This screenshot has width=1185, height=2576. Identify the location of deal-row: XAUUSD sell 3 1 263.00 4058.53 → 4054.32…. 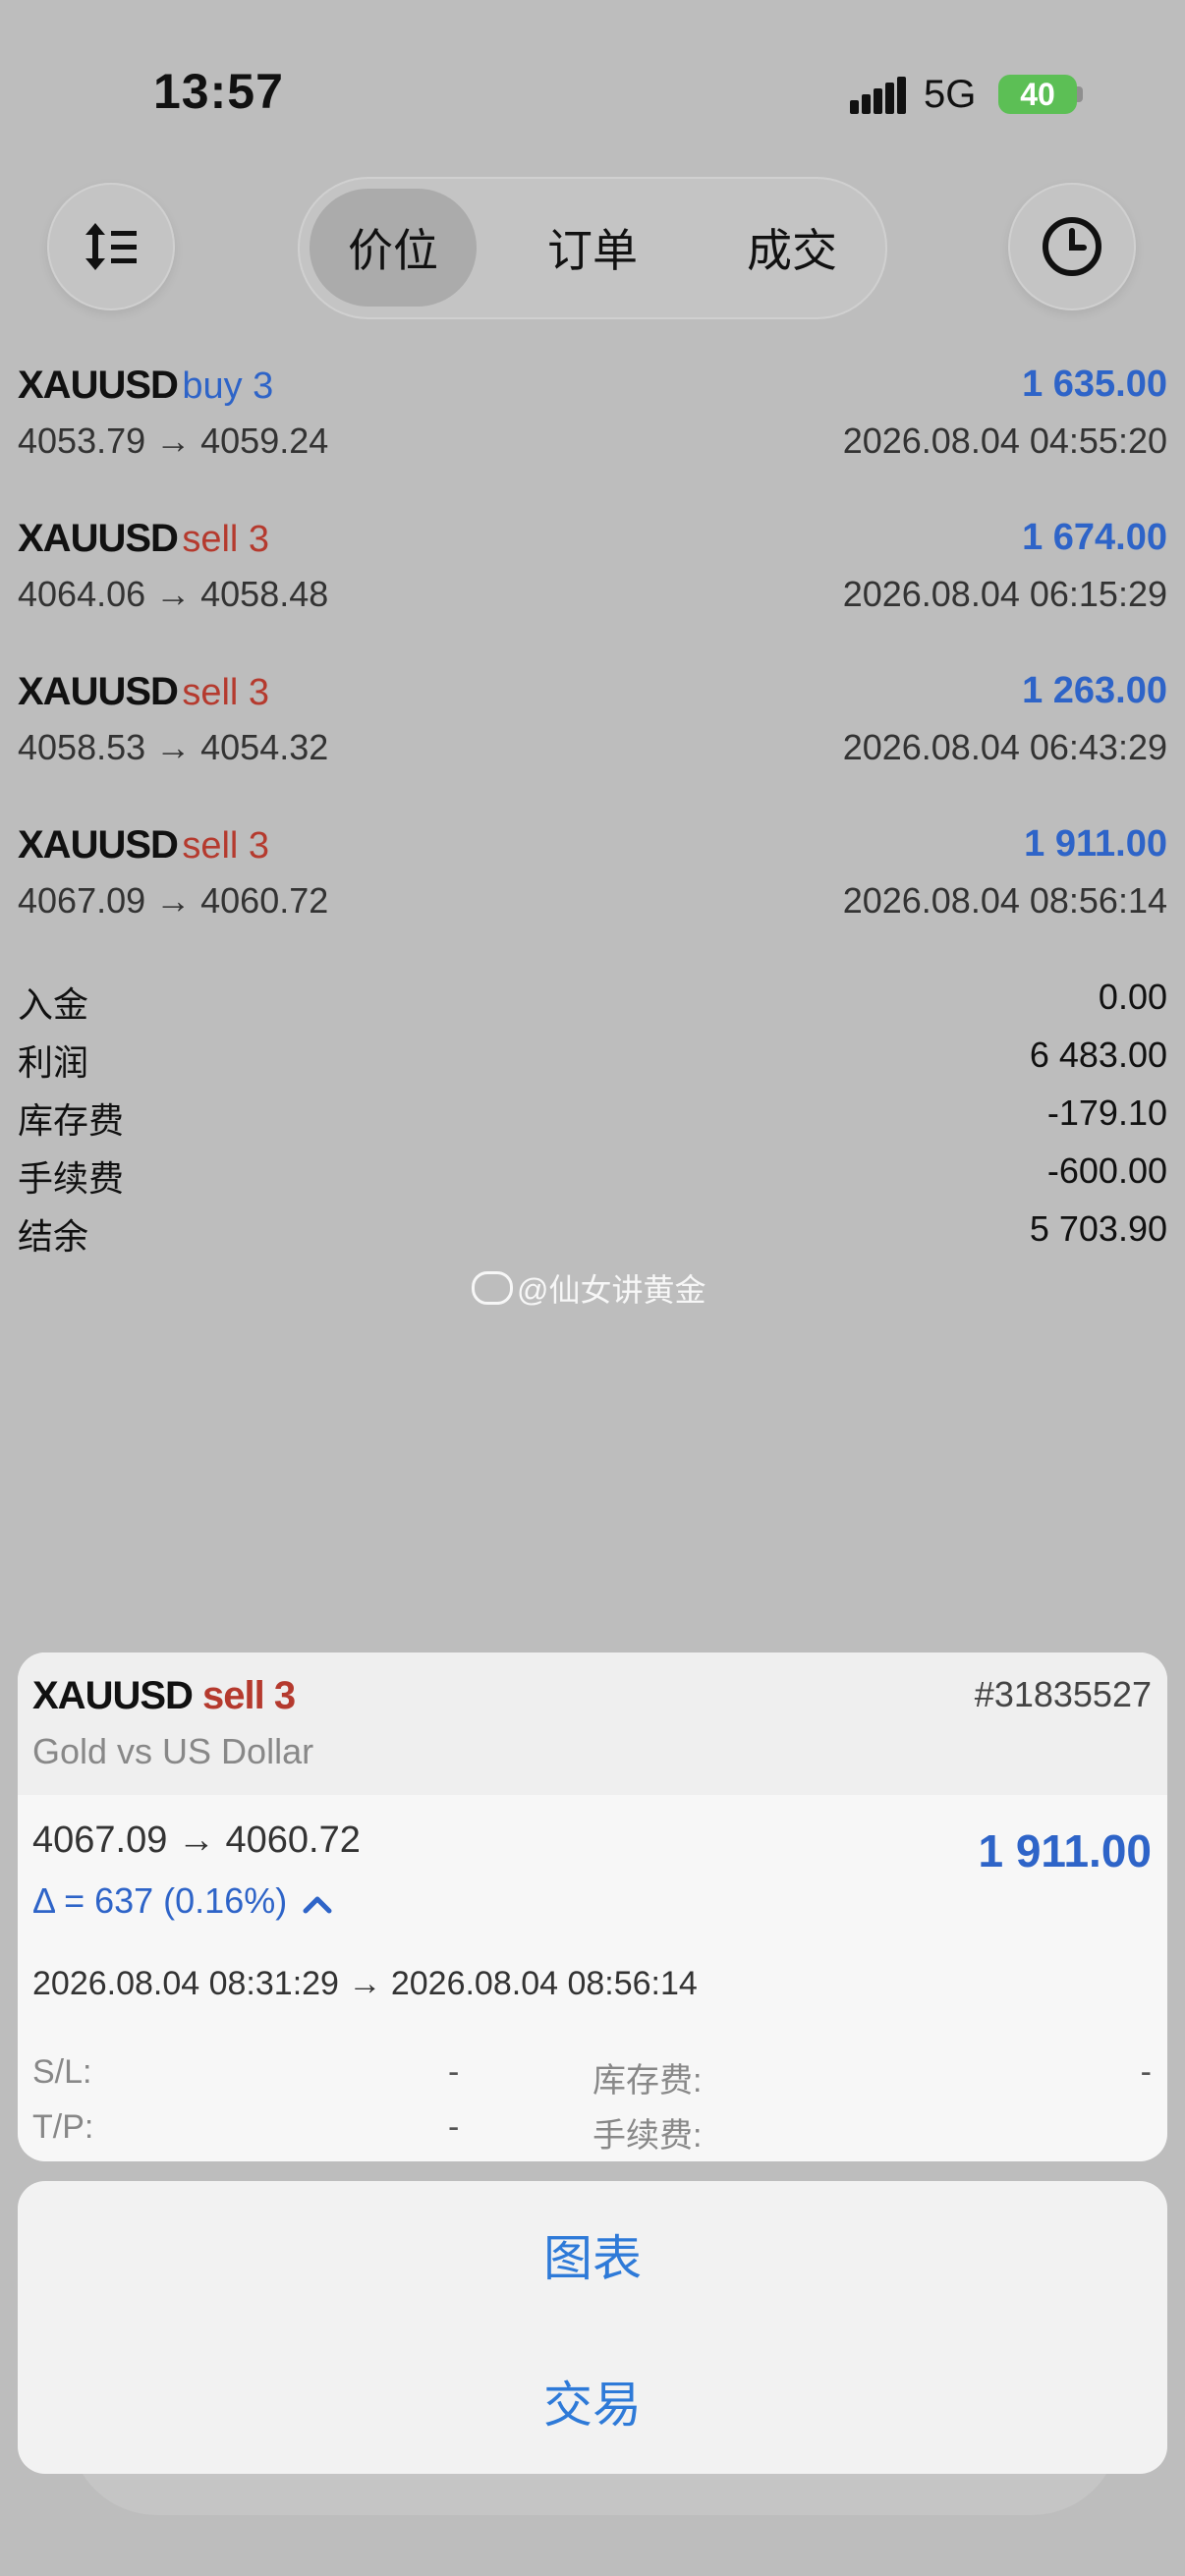
(592, 724).